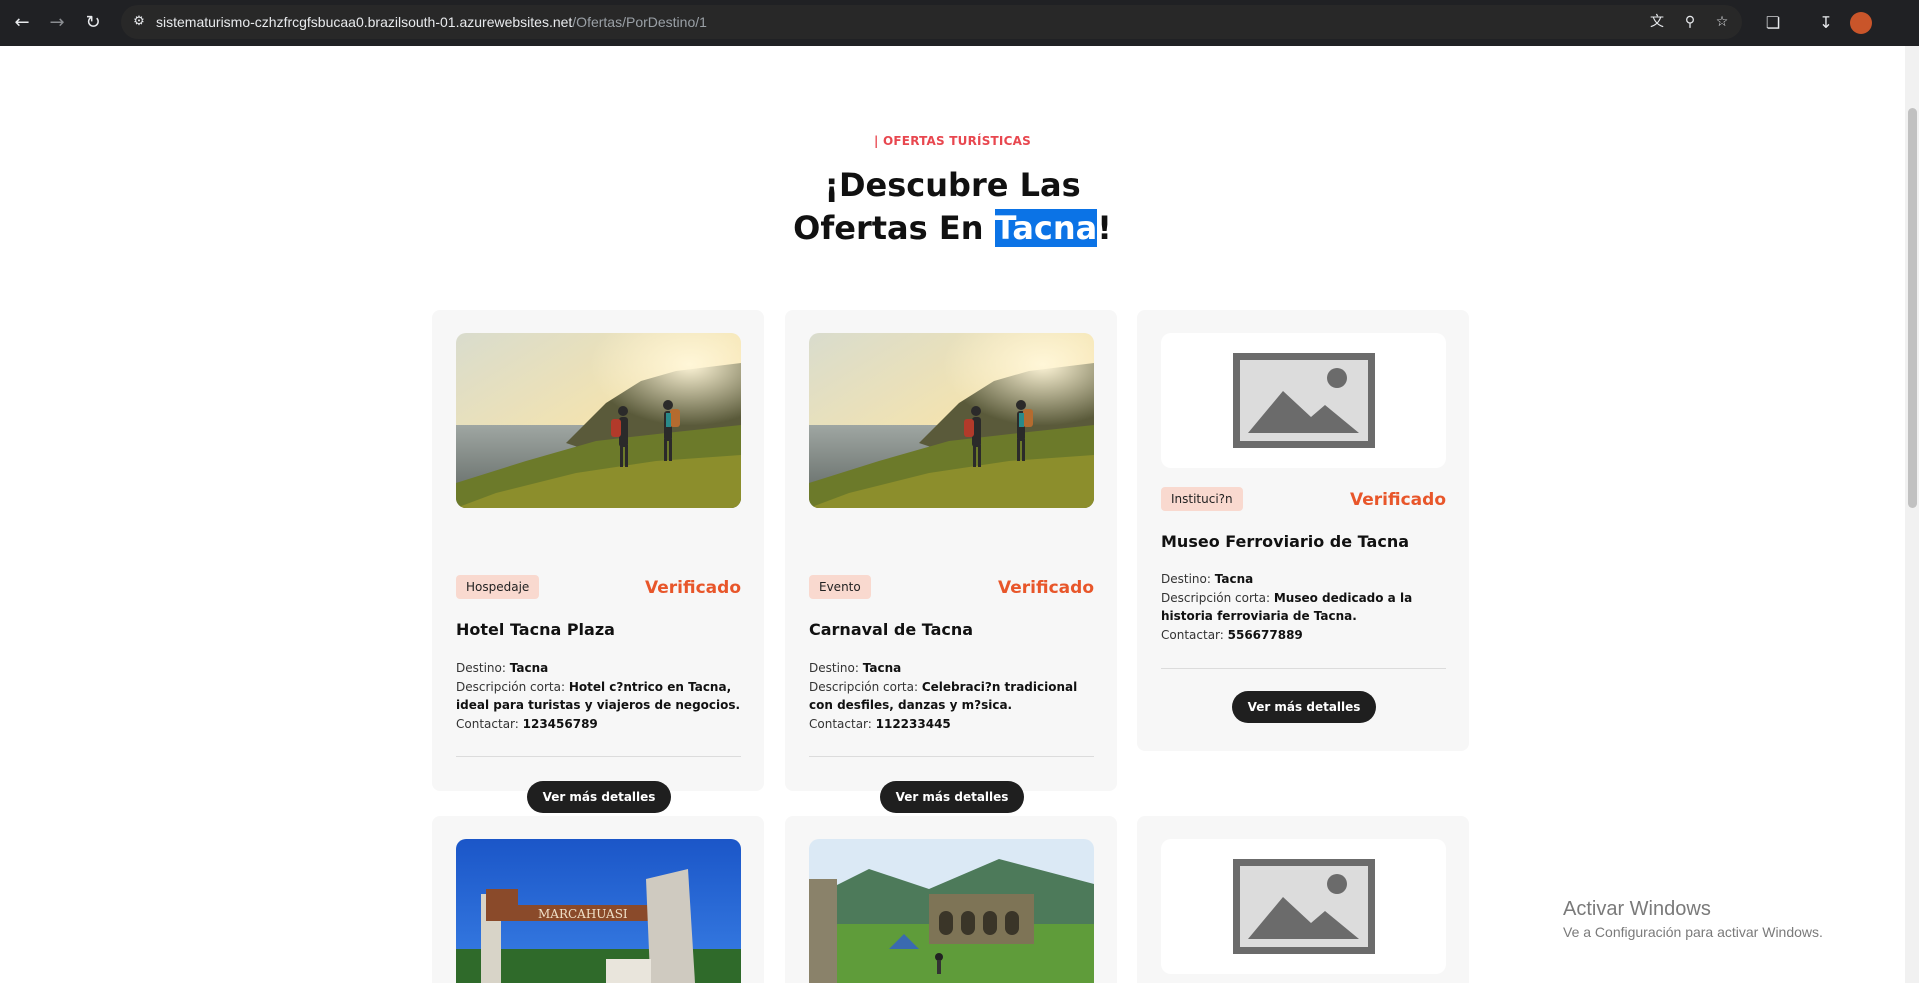 The height and width of the screenshot is (983, 1919). I want to click on title-suffix: !, so click(1104, 228).